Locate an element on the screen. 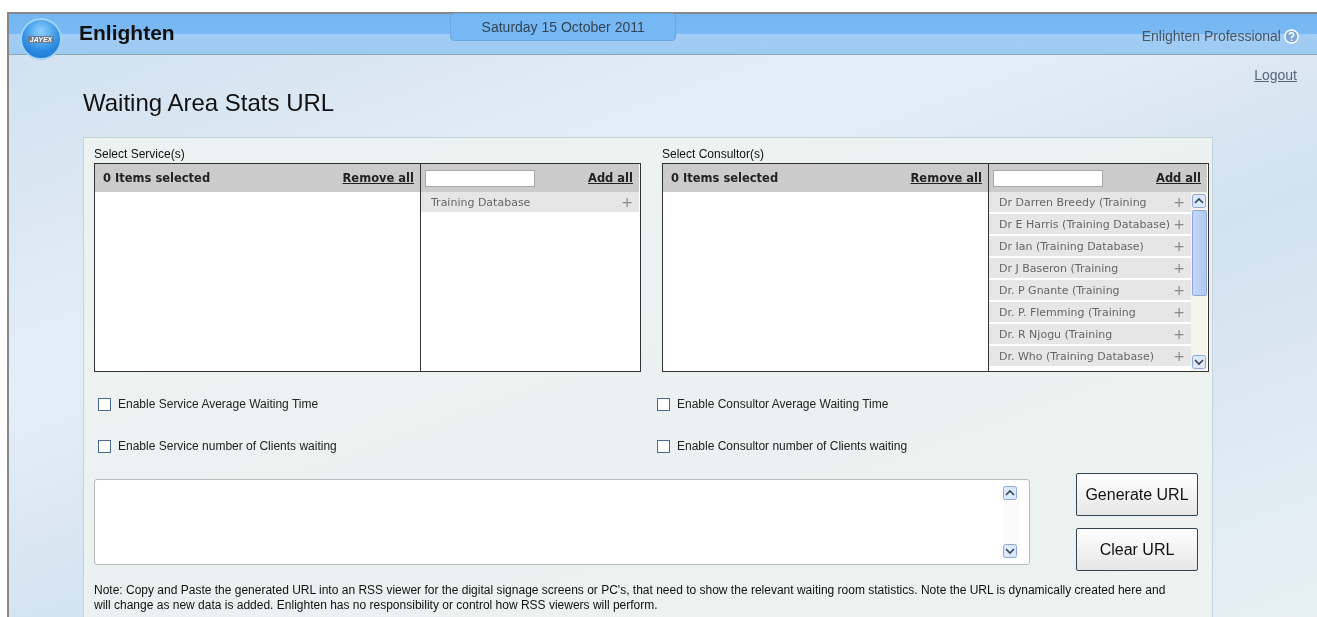 The image size is (1317, 617). url-field is located at coordinates (562, 522).